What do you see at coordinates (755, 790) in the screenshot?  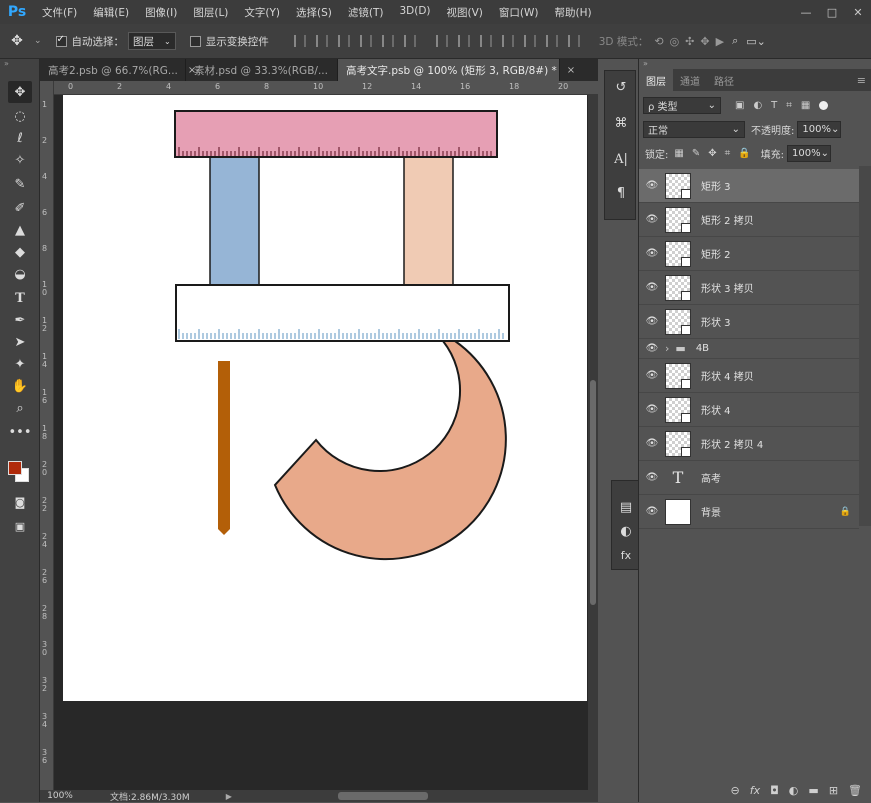 I see `fx-icon: fx` at bounding box center [755, 790].